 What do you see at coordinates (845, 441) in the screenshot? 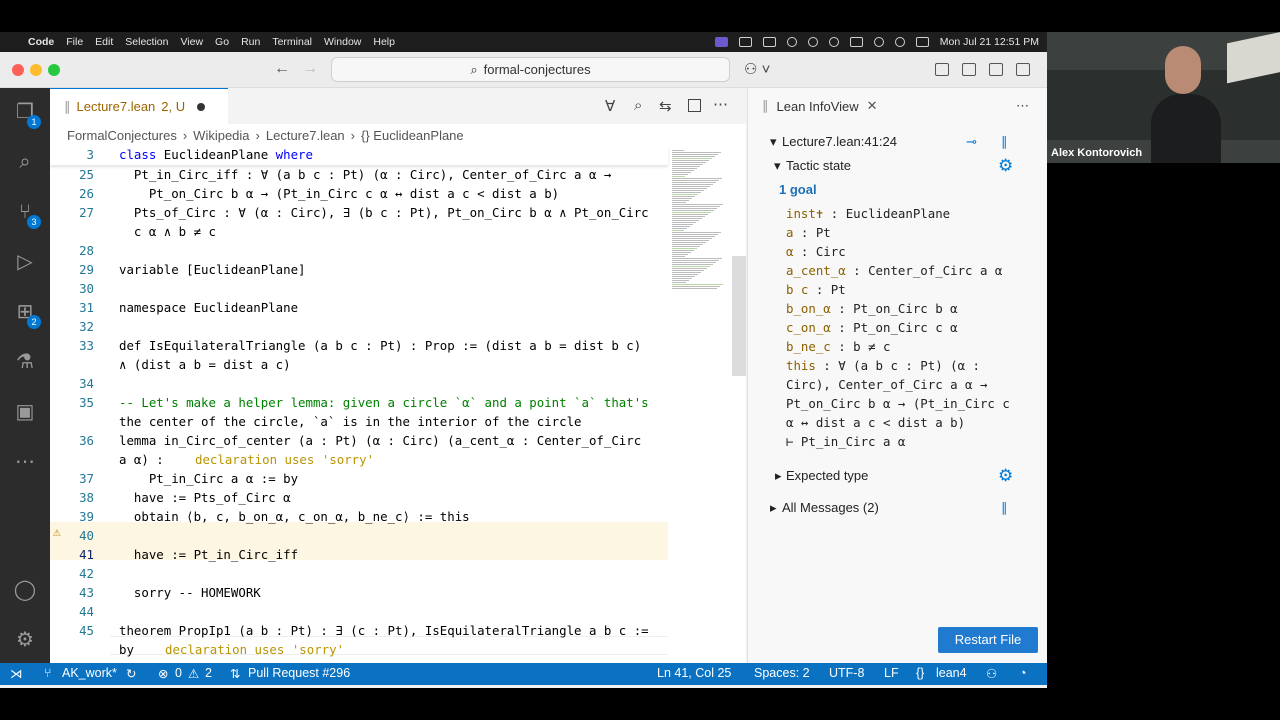
I see `hypothesis: ⊢ Pt_in_Circ a α` at bounding box center [845, 441].